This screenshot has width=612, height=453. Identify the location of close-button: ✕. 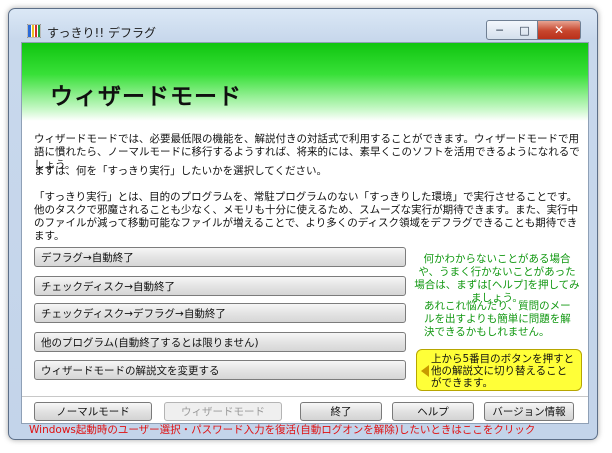
(559, 30).